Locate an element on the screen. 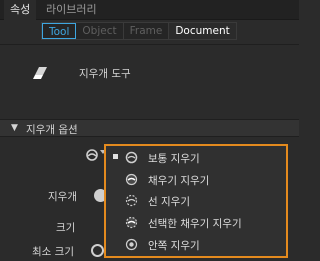 The width and height of the screenshot is (320, 261). tab-tool: Tool is located at coordinates (59, 31).